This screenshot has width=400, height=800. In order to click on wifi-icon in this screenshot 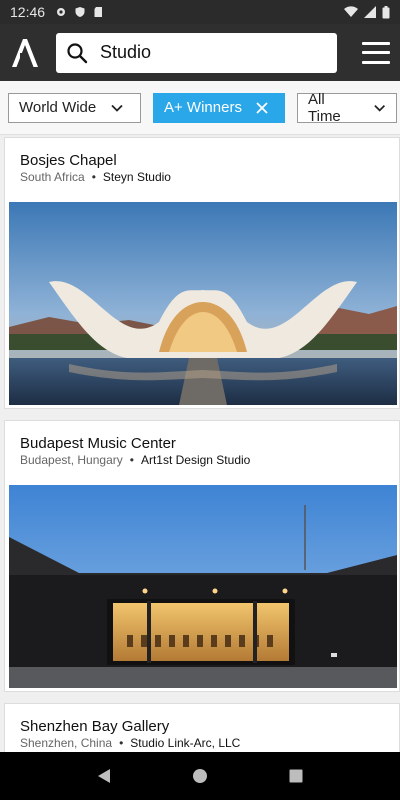, I will do `click(351, 11)`.